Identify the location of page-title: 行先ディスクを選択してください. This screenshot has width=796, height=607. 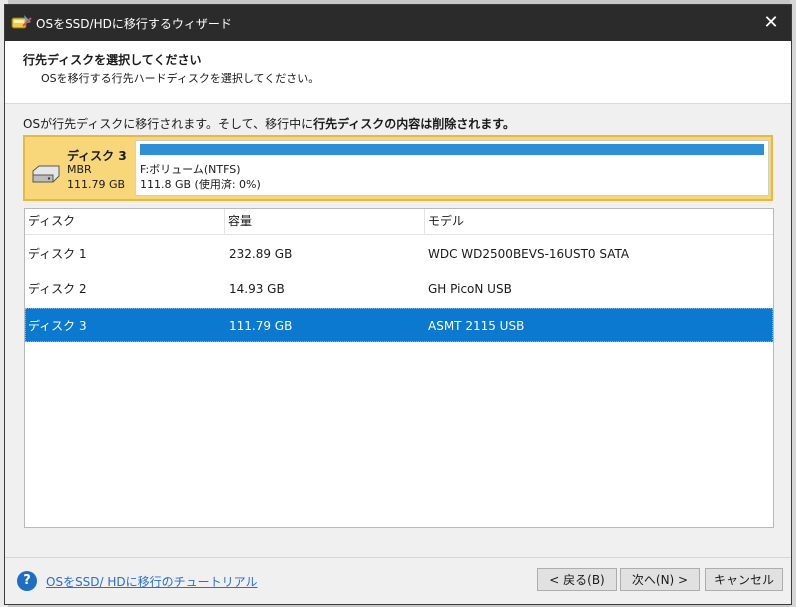
(112, 60).